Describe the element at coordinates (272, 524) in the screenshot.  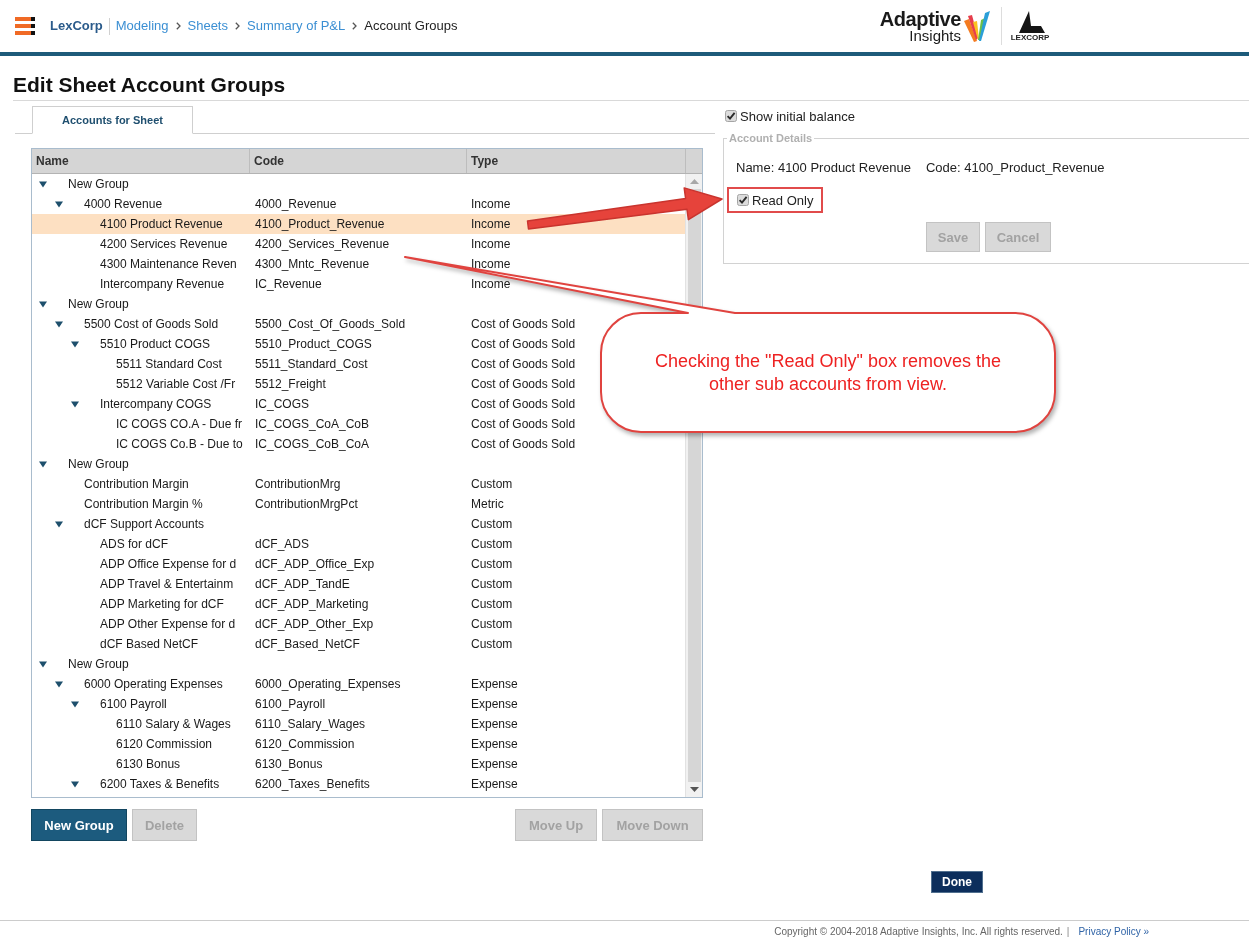
I see `tree-row: dCF Support Accounts Custom` at that location.